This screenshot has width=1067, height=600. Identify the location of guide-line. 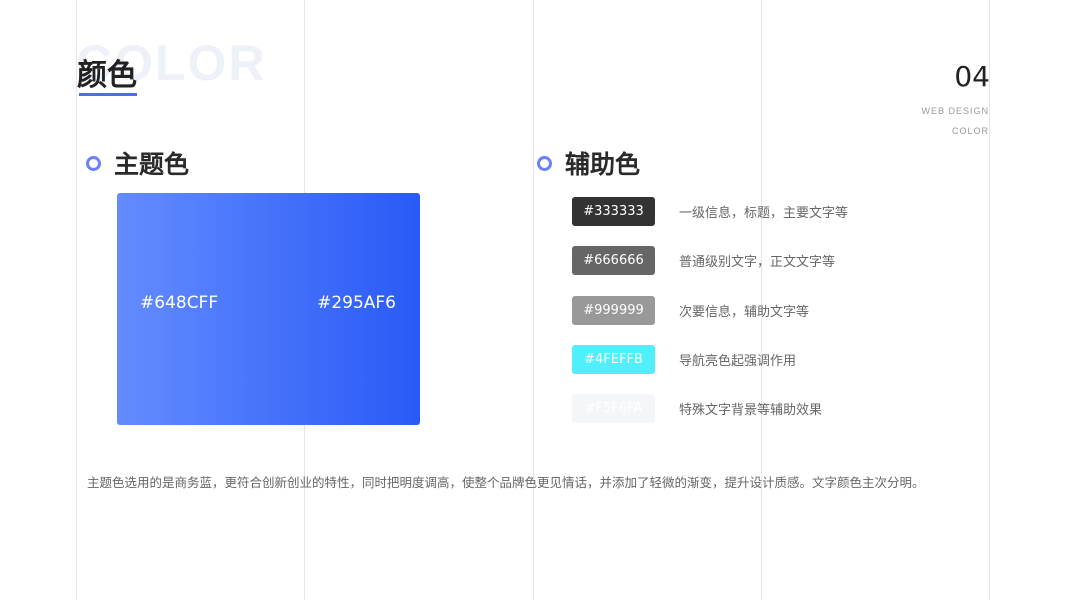
(533, 300).